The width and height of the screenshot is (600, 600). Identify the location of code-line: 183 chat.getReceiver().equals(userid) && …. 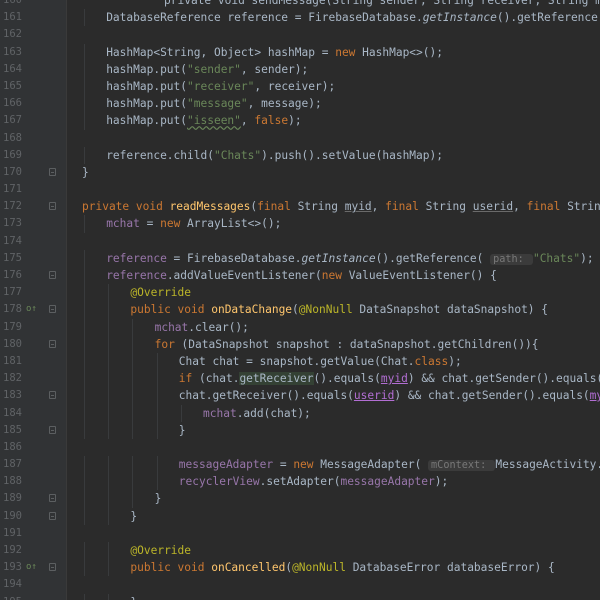
(300, 396).